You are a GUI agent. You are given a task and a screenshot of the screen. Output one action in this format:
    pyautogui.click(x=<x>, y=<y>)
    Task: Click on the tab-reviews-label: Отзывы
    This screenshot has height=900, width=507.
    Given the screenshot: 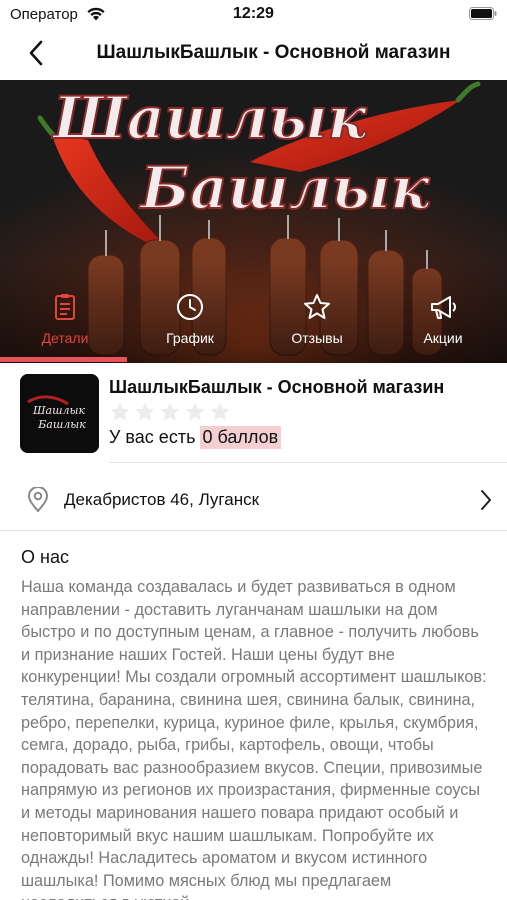 What is the action you would take?
    pyautogui.click(x=317, y=338)
    